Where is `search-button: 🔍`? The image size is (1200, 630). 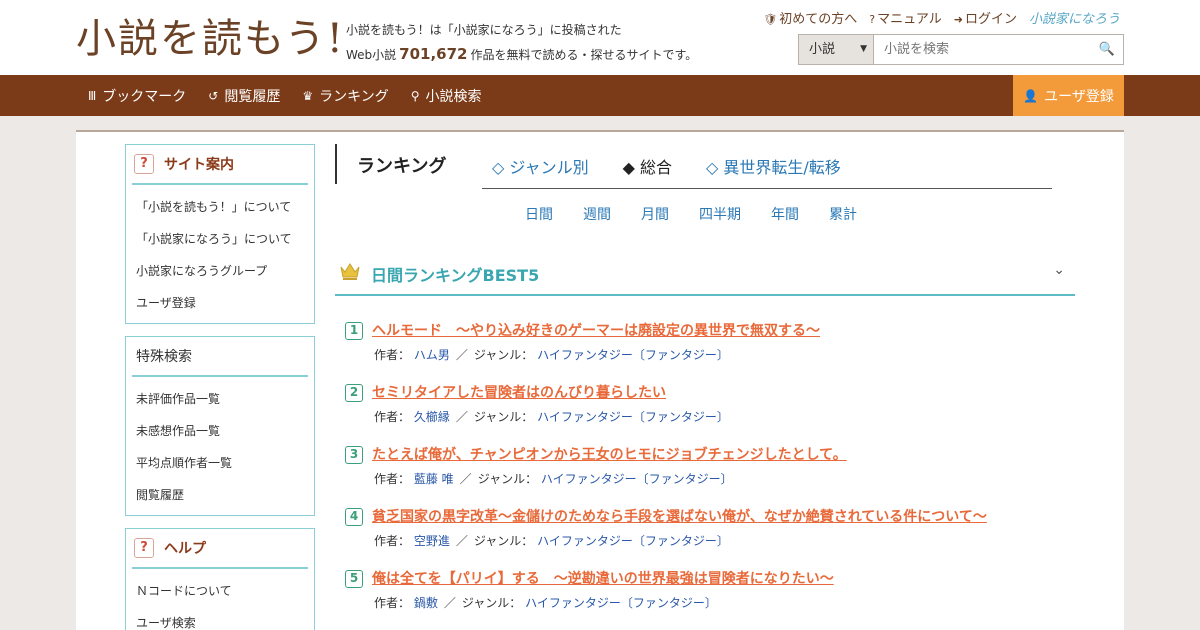 search-button: 🔍 is located at coordinates (1107, 49).